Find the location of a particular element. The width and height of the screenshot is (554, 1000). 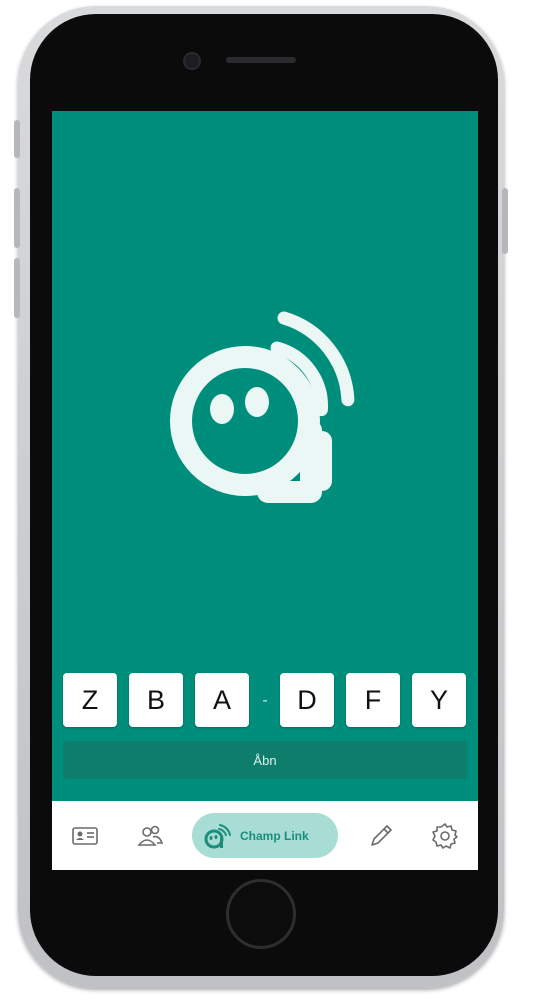

open-button: Åbn is located at coordinates (265, 760).